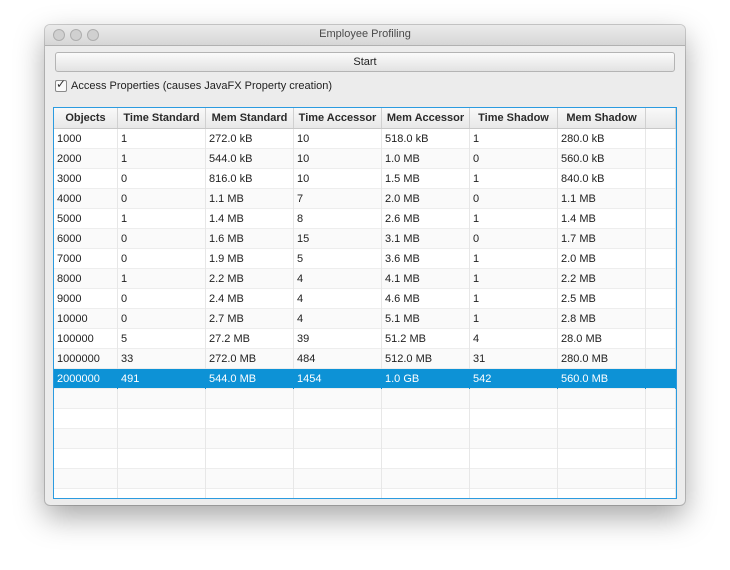  What do you see at coordinates (426, 159) in the screenshot?
I see `table-cell: 1.0 MB` at bounding box center [426, 159].